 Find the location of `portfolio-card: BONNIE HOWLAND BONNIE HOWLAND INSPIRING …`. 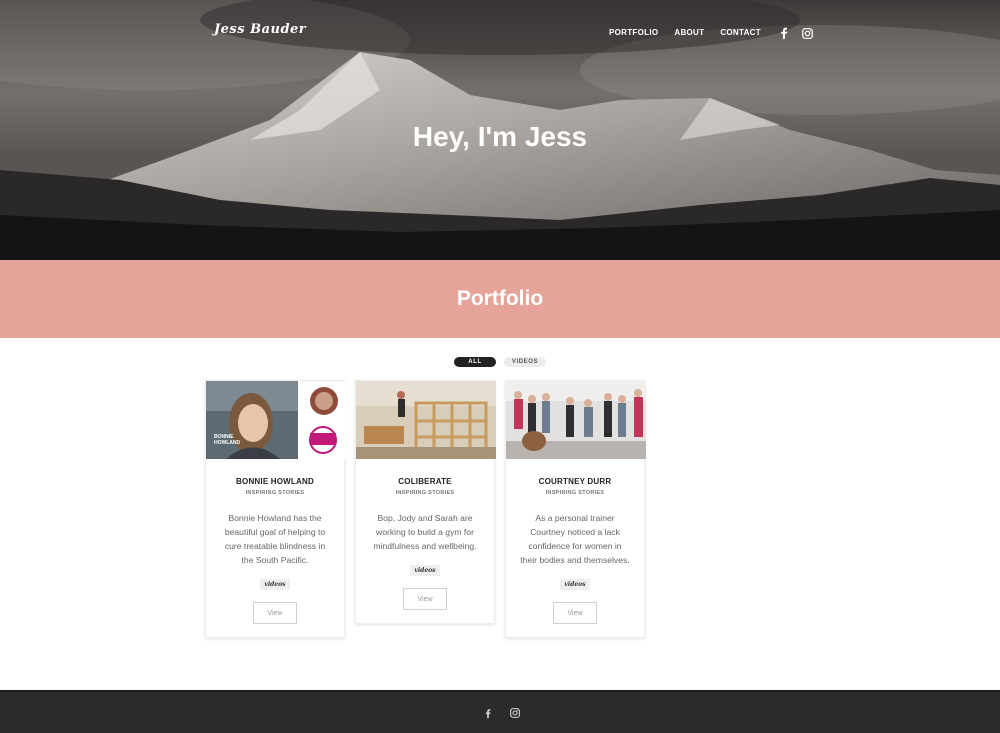

portfolio-card: BONNIE HOWLAND BONNIE HOWLAND INSPIRING … is located at coordinates (275, 509).